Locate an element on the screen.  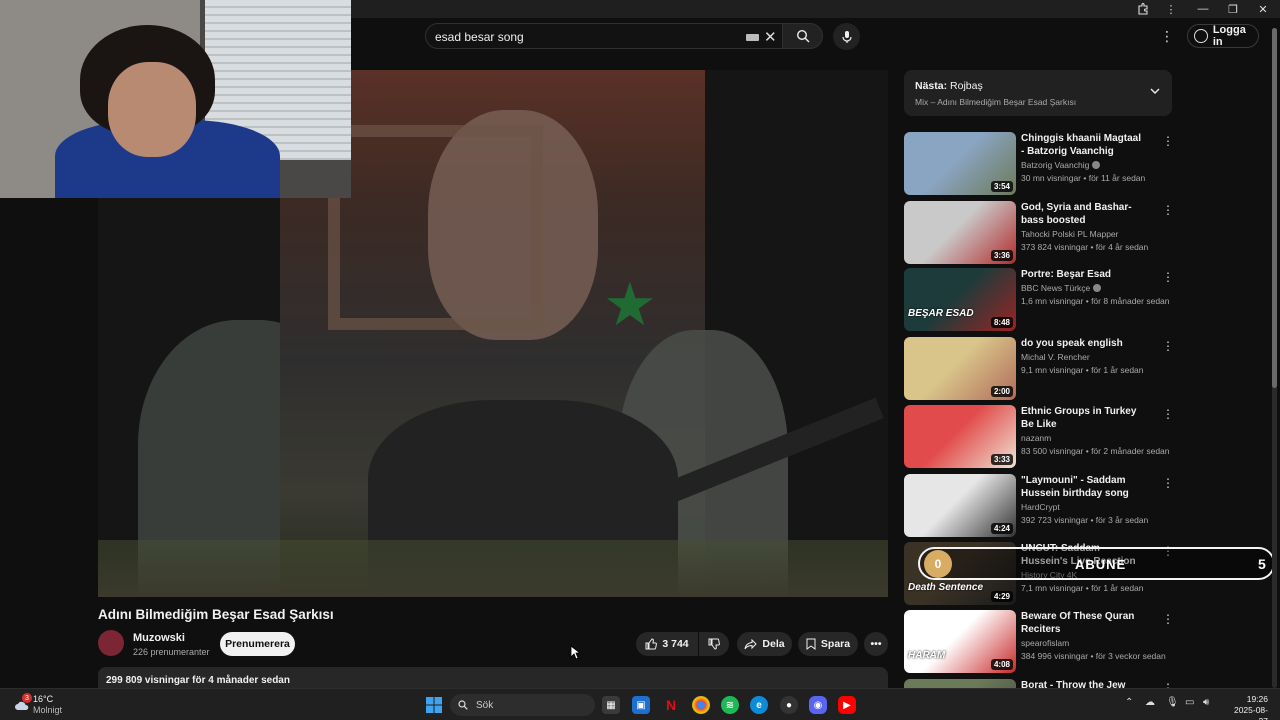
settings-menu-icon: ⋮ is located at coordinates (1167, 36).